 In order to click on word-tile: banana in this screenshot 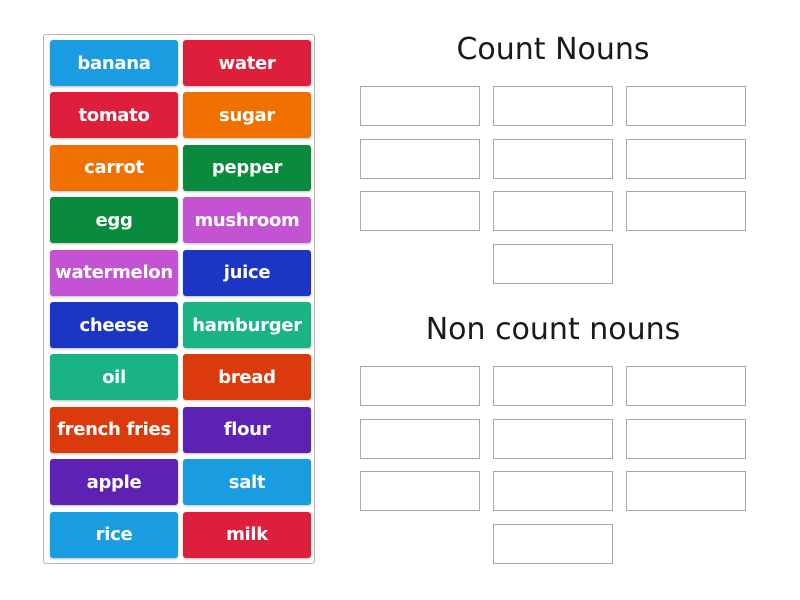, I will do `click(114, 63)`.